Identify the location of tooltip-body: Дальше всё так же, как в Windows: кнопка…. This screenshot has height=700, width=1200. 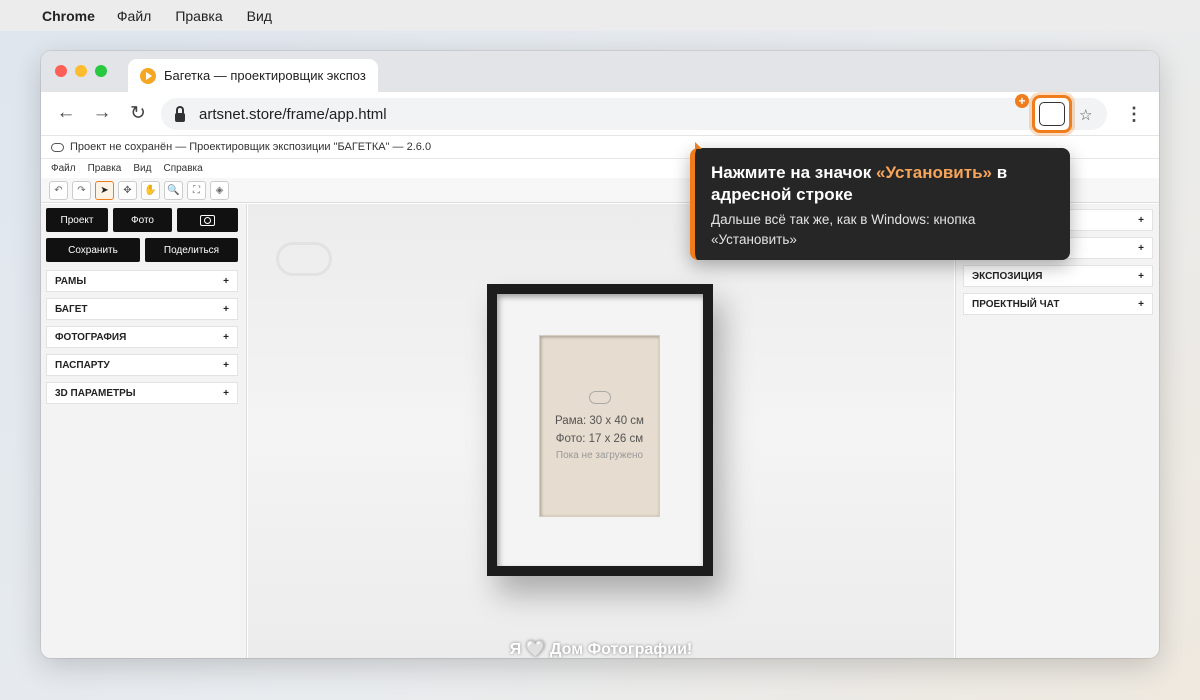
(843, 229).